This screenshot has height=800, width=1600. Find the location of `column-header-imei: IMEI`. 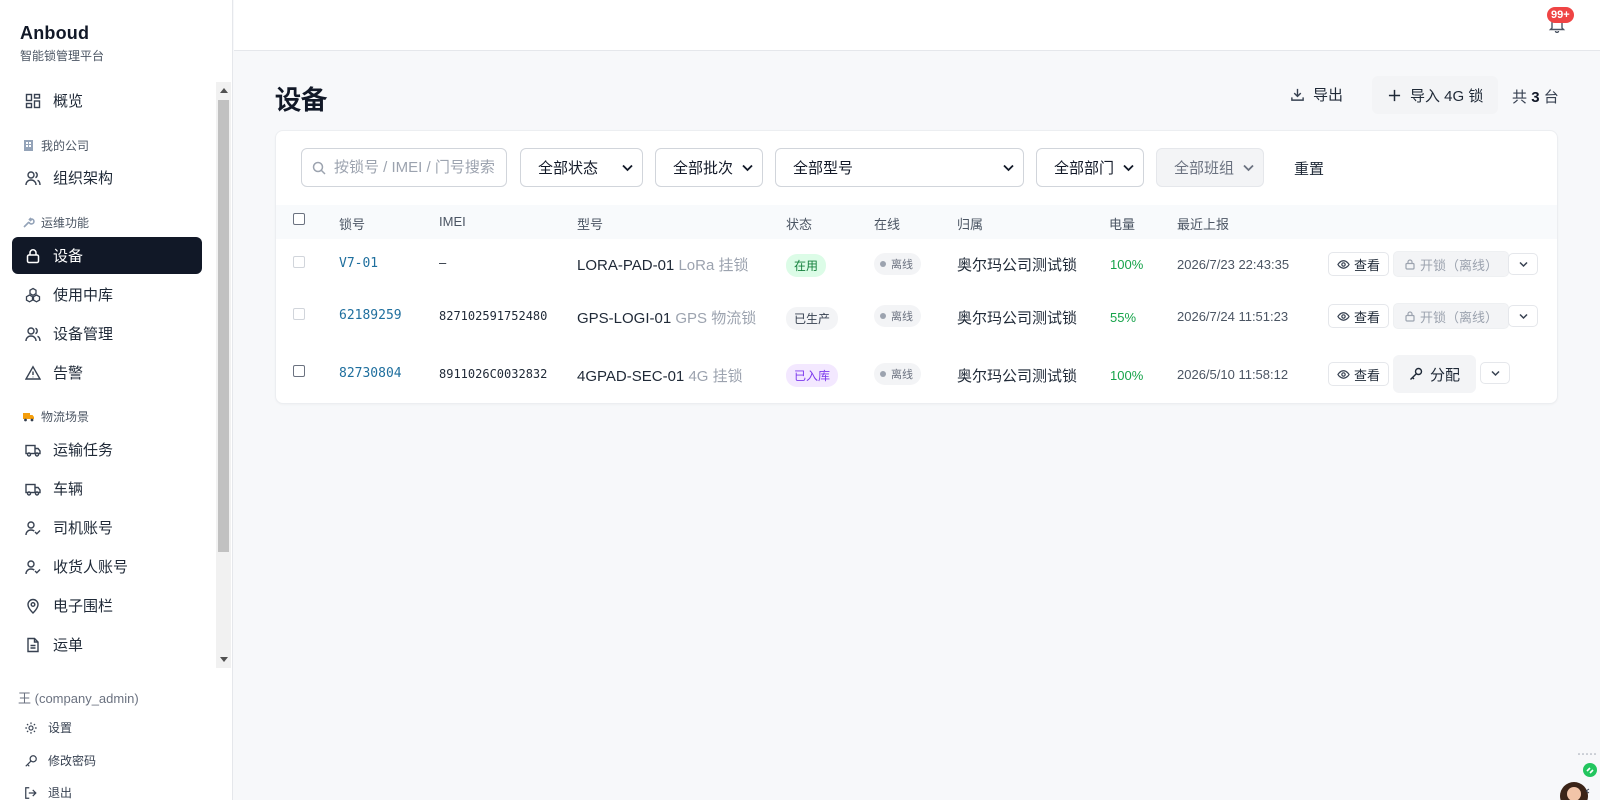

column-header-imei: IMEI is located at coordinates (452, 221).